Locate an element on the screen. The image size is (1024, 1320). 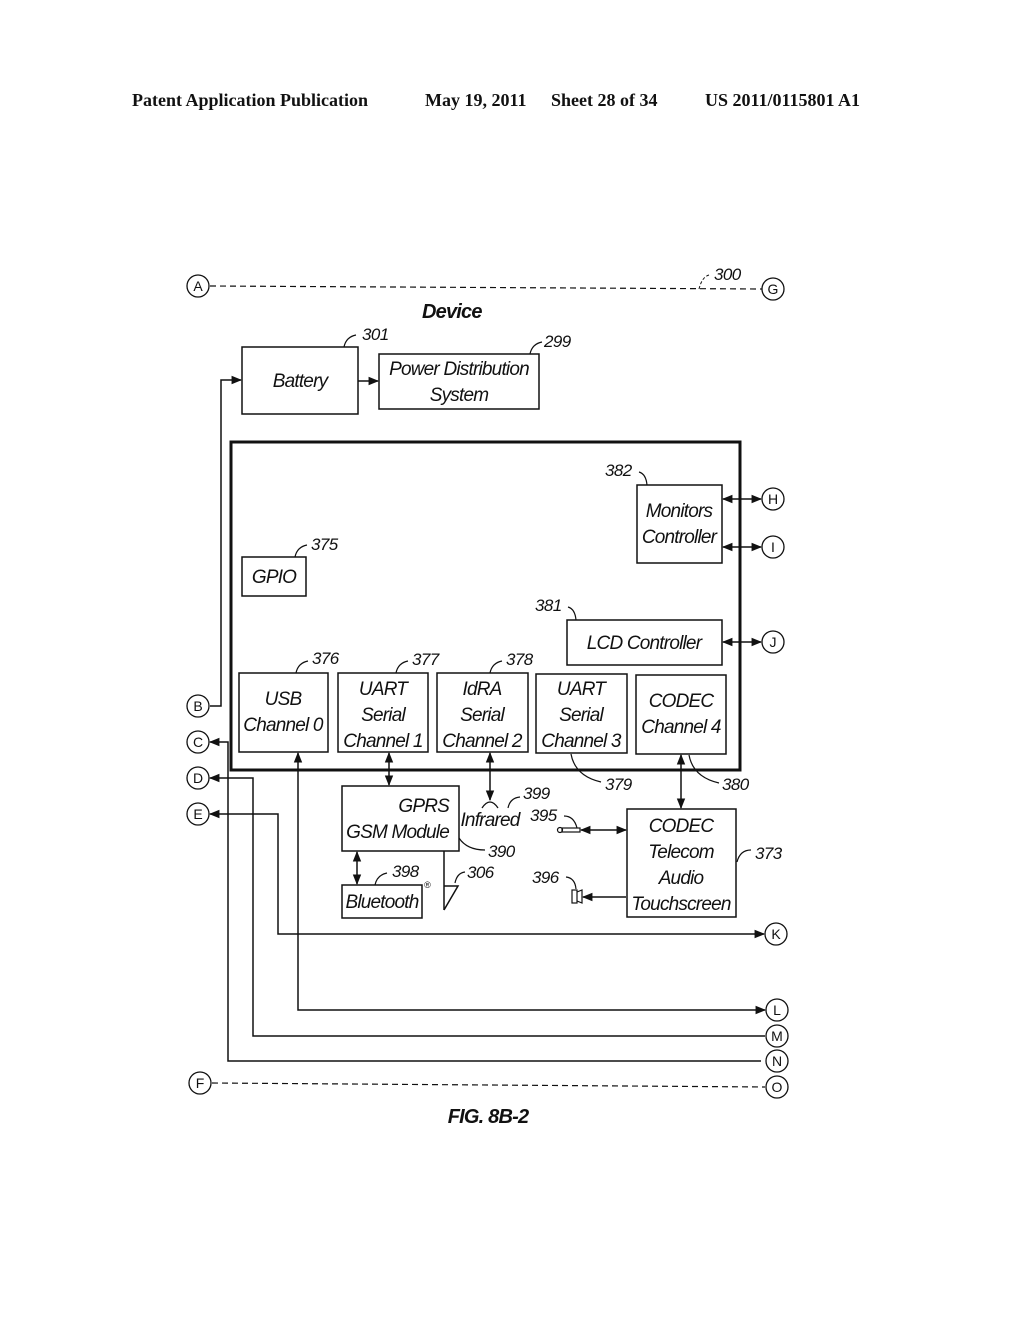
ref-300: 300 is located at coordinates (728, 274).